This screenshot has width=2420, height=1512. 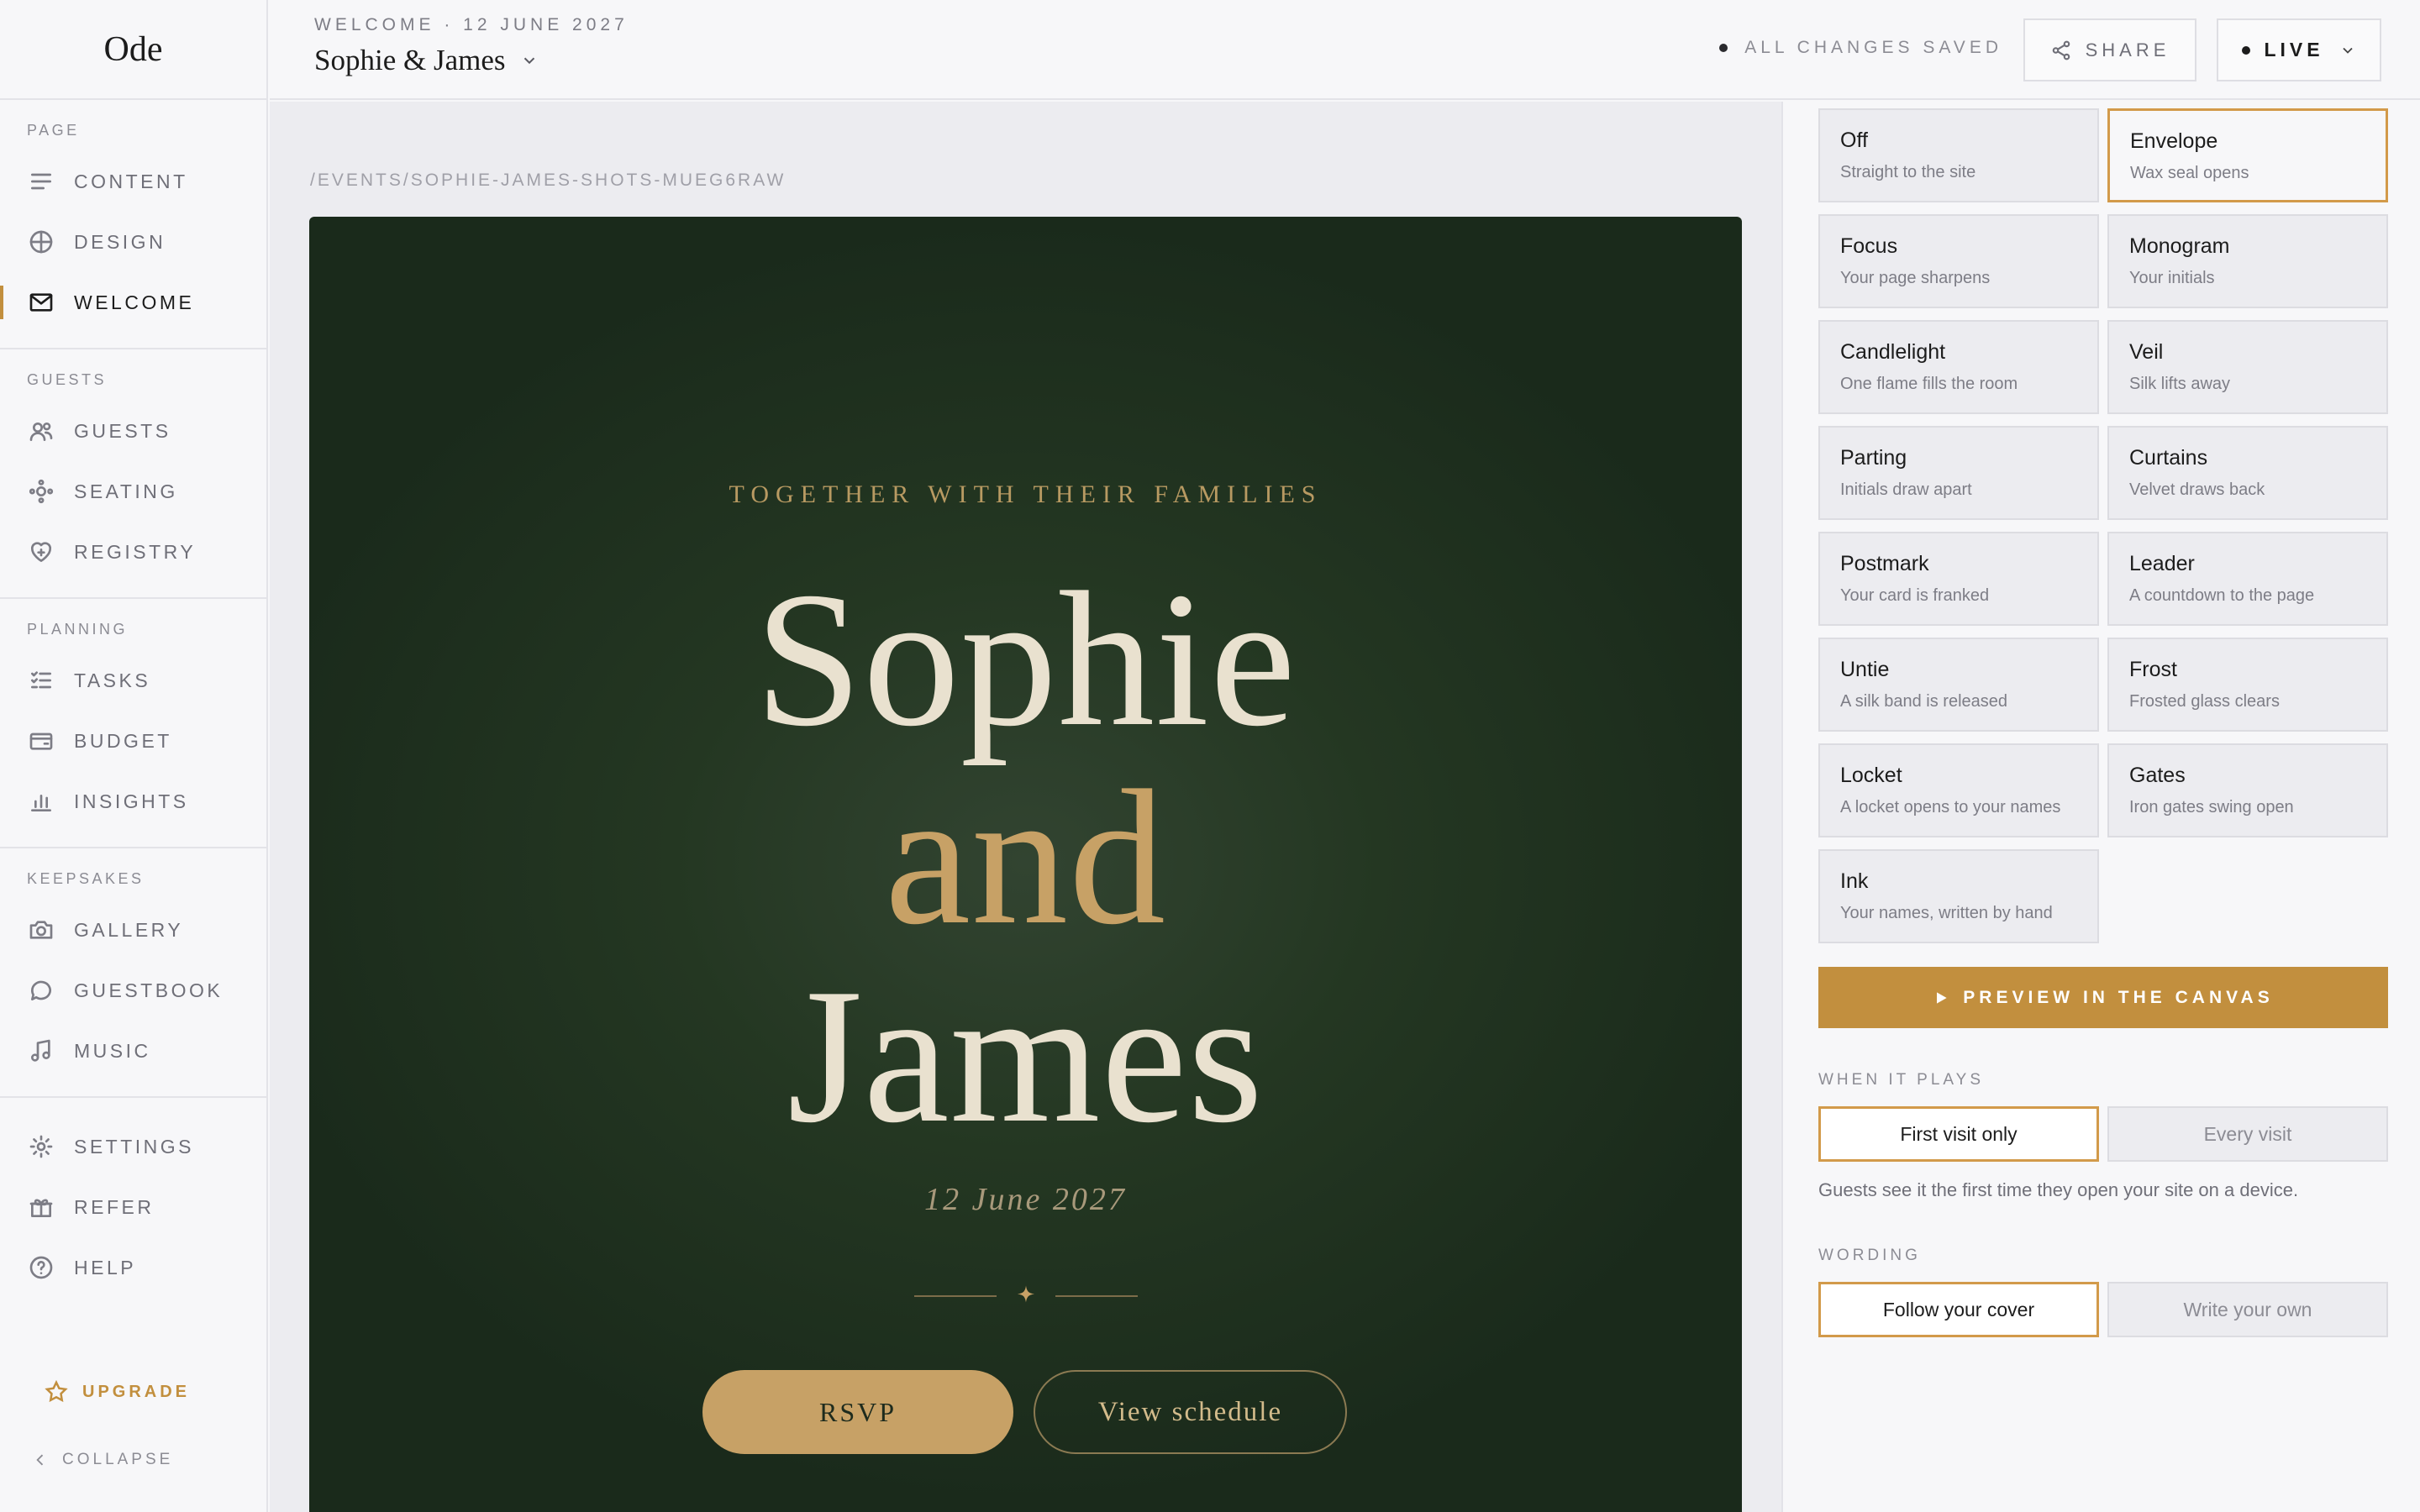 What do you see at coordinates (133, 50) in the screenshot?
I see `brand-logo: Ode` at bounding box center [133, 50].